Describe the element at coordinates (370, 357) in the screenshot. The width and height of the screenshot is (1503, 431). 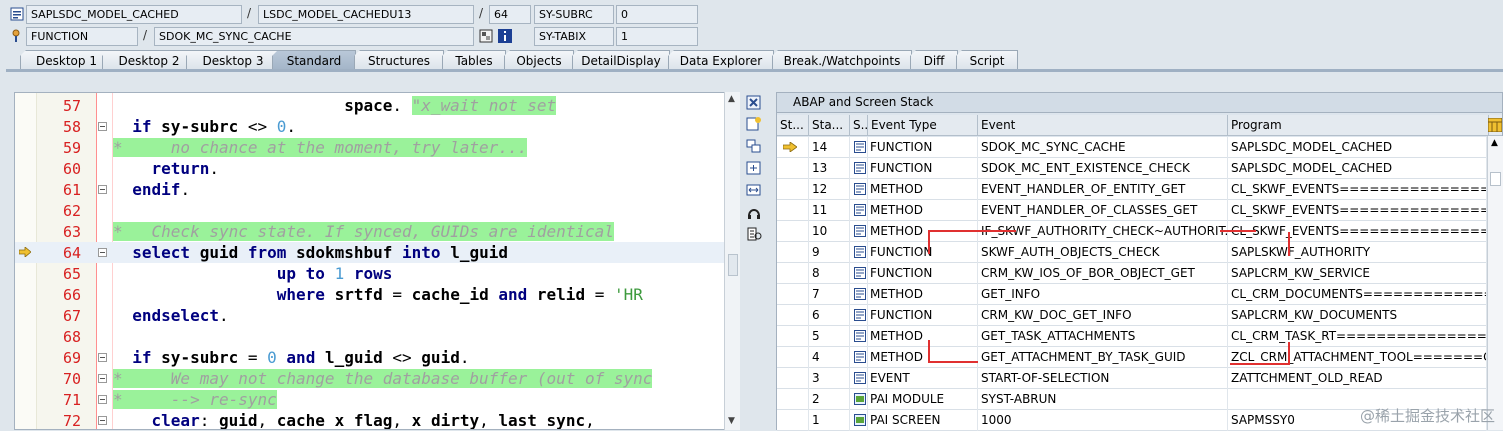
I see `code-line: 69 if sy-subrc = 0 and l_guid <> guid.` at that location.